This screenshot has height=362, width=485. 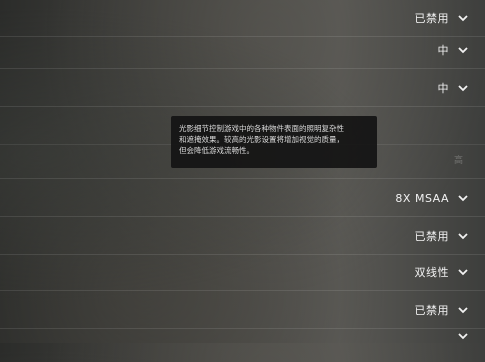 What do you see at coordinates (242, 272) in the screenshot?
I see `setting-row: 双线性` at bounding box center [242, 272].